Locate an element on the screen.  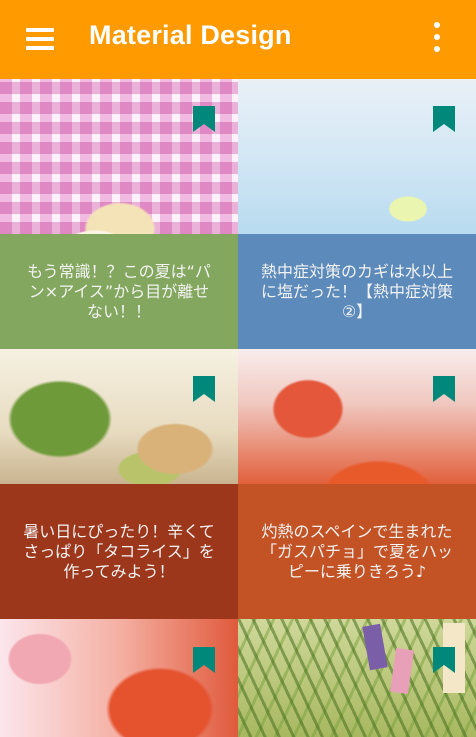
more-vert-icon is located at coordinates (437, 38).